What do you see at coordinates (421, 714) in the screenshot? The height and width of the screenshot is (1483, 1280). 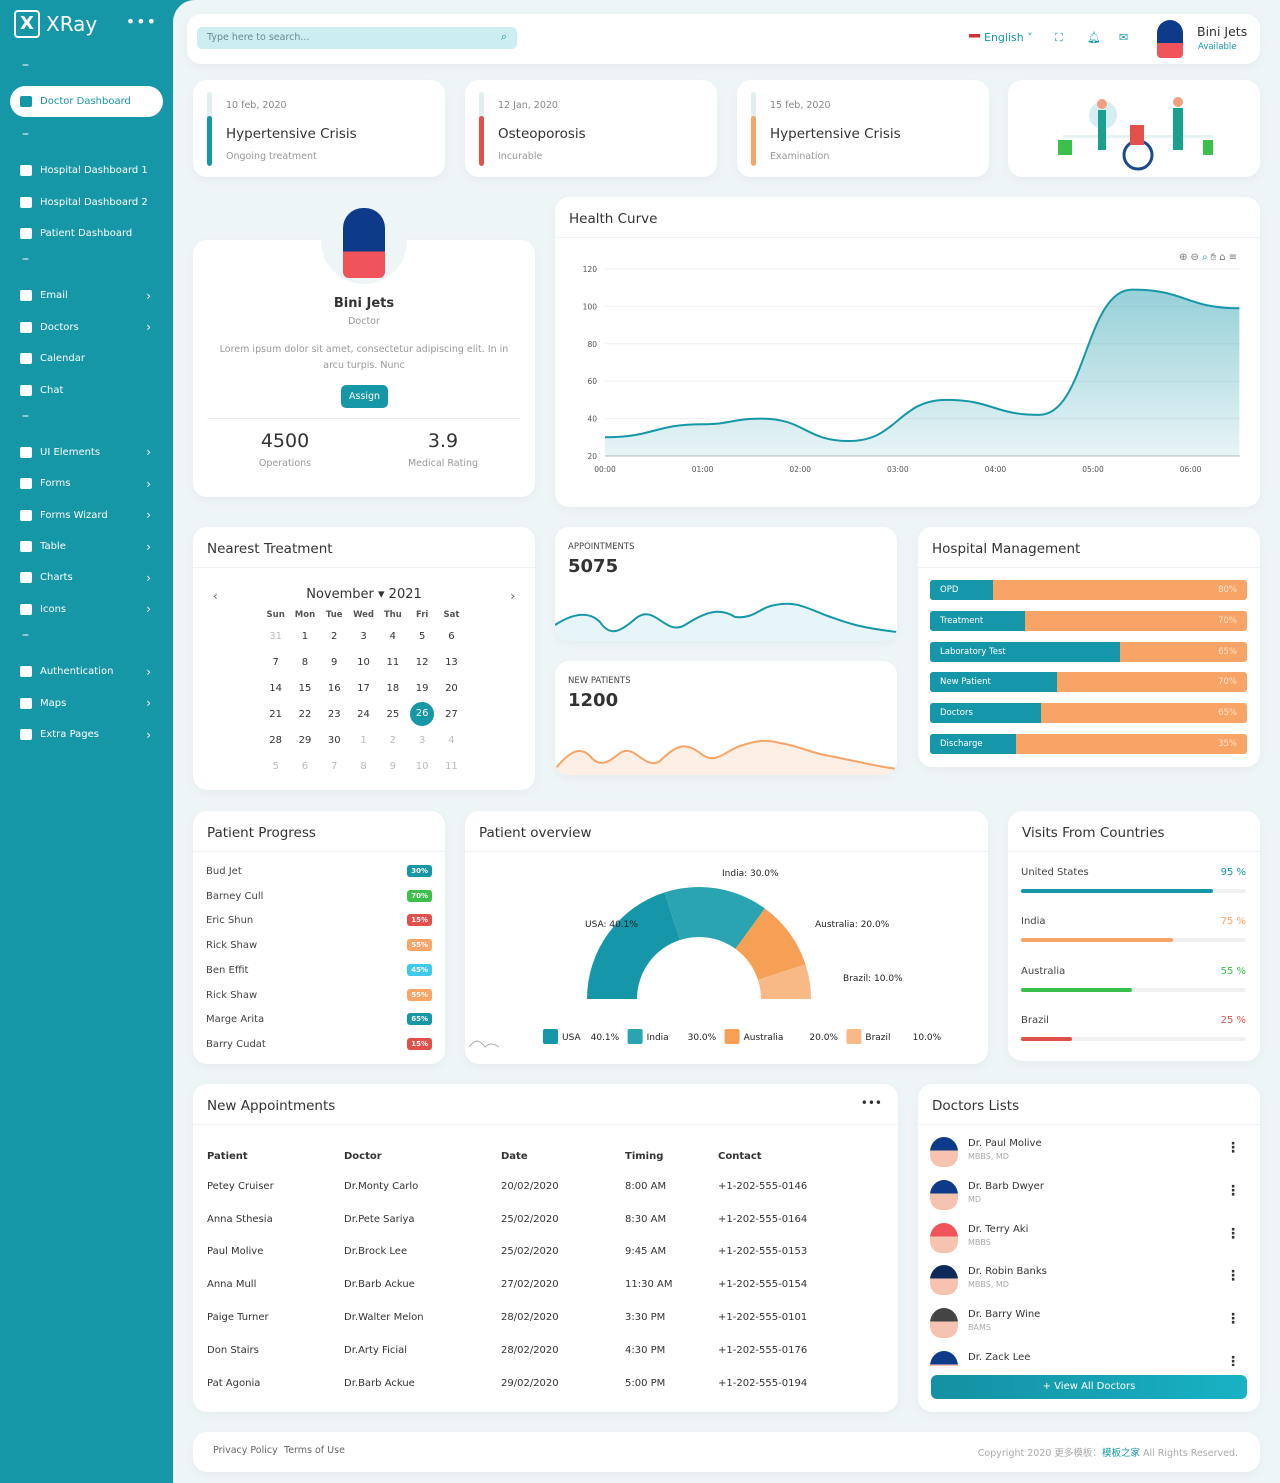 I see `calendar-day-selected: 26` at bounding box center [421, 714].